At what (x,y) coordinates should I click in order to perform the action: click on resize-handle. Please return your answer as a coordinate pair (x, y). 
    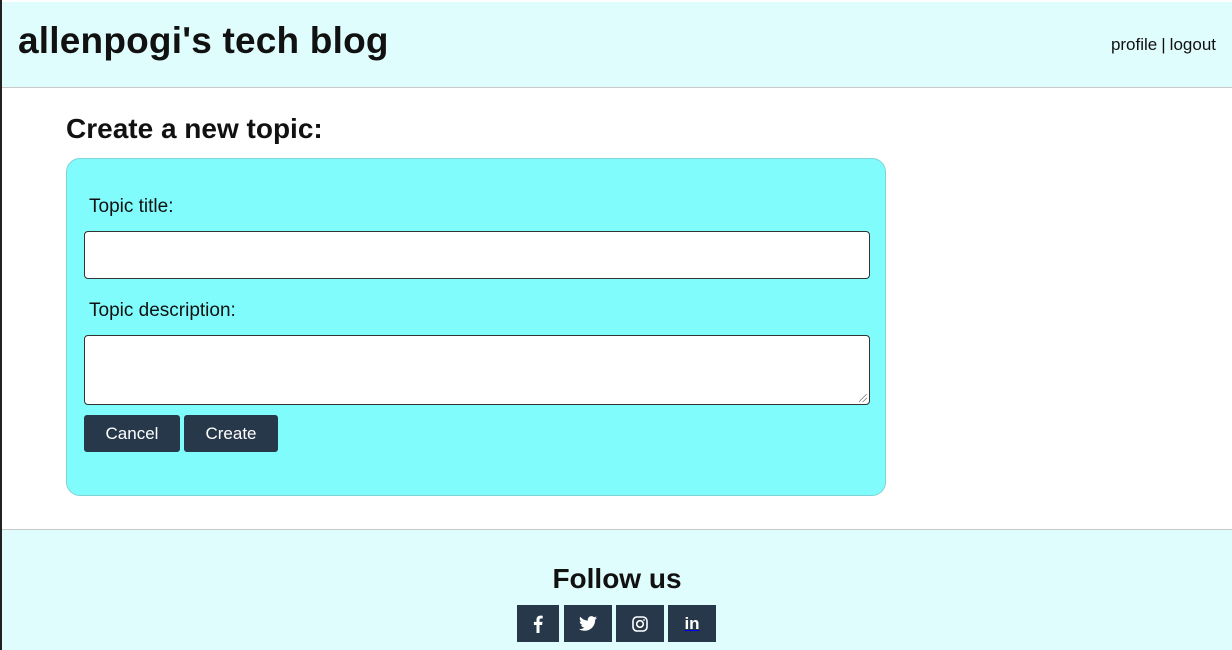
    Looking at the image, I should click on (863, 398).